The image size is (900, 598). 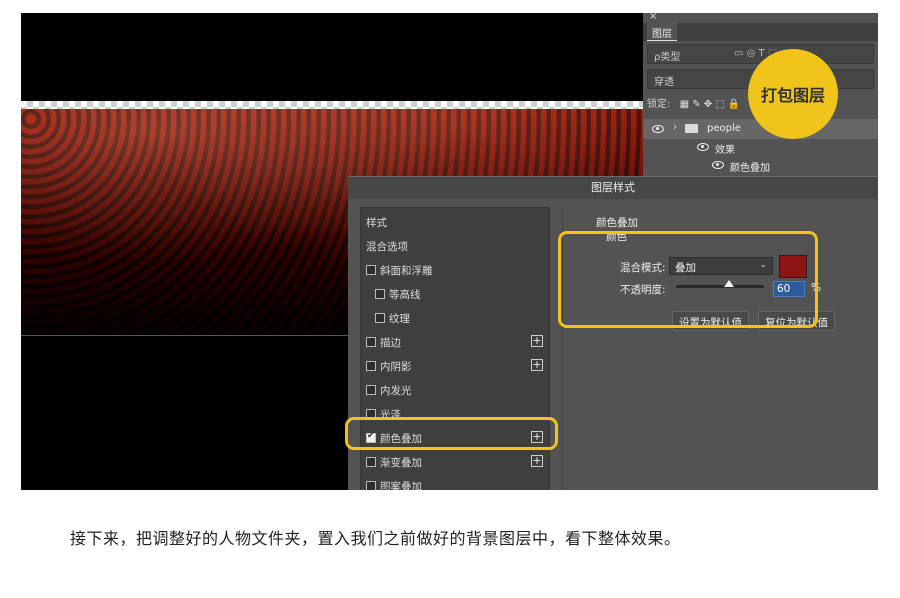 What do you see at coordinates (455, 482) in the screenshot?
I see `style-item-pattern-overlay: 图案叠加` at bounding box center [455, 482].